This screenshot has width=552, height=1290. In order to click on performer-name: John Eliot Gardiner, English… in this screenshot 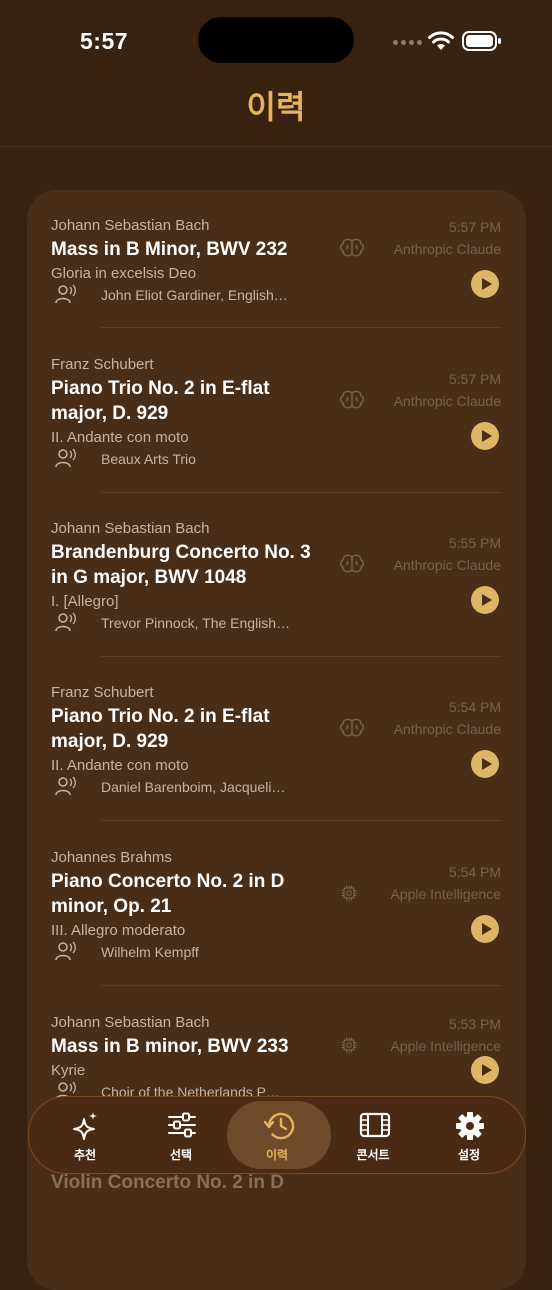, I will do `click(194, 295)`.